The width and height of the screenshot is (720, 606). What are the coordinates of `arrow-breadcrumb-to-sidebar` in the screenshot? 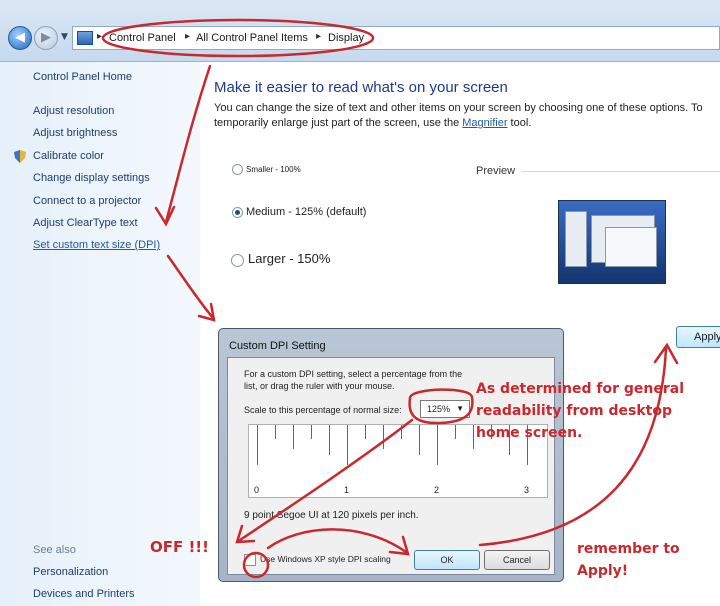 It's located at (188, 144).